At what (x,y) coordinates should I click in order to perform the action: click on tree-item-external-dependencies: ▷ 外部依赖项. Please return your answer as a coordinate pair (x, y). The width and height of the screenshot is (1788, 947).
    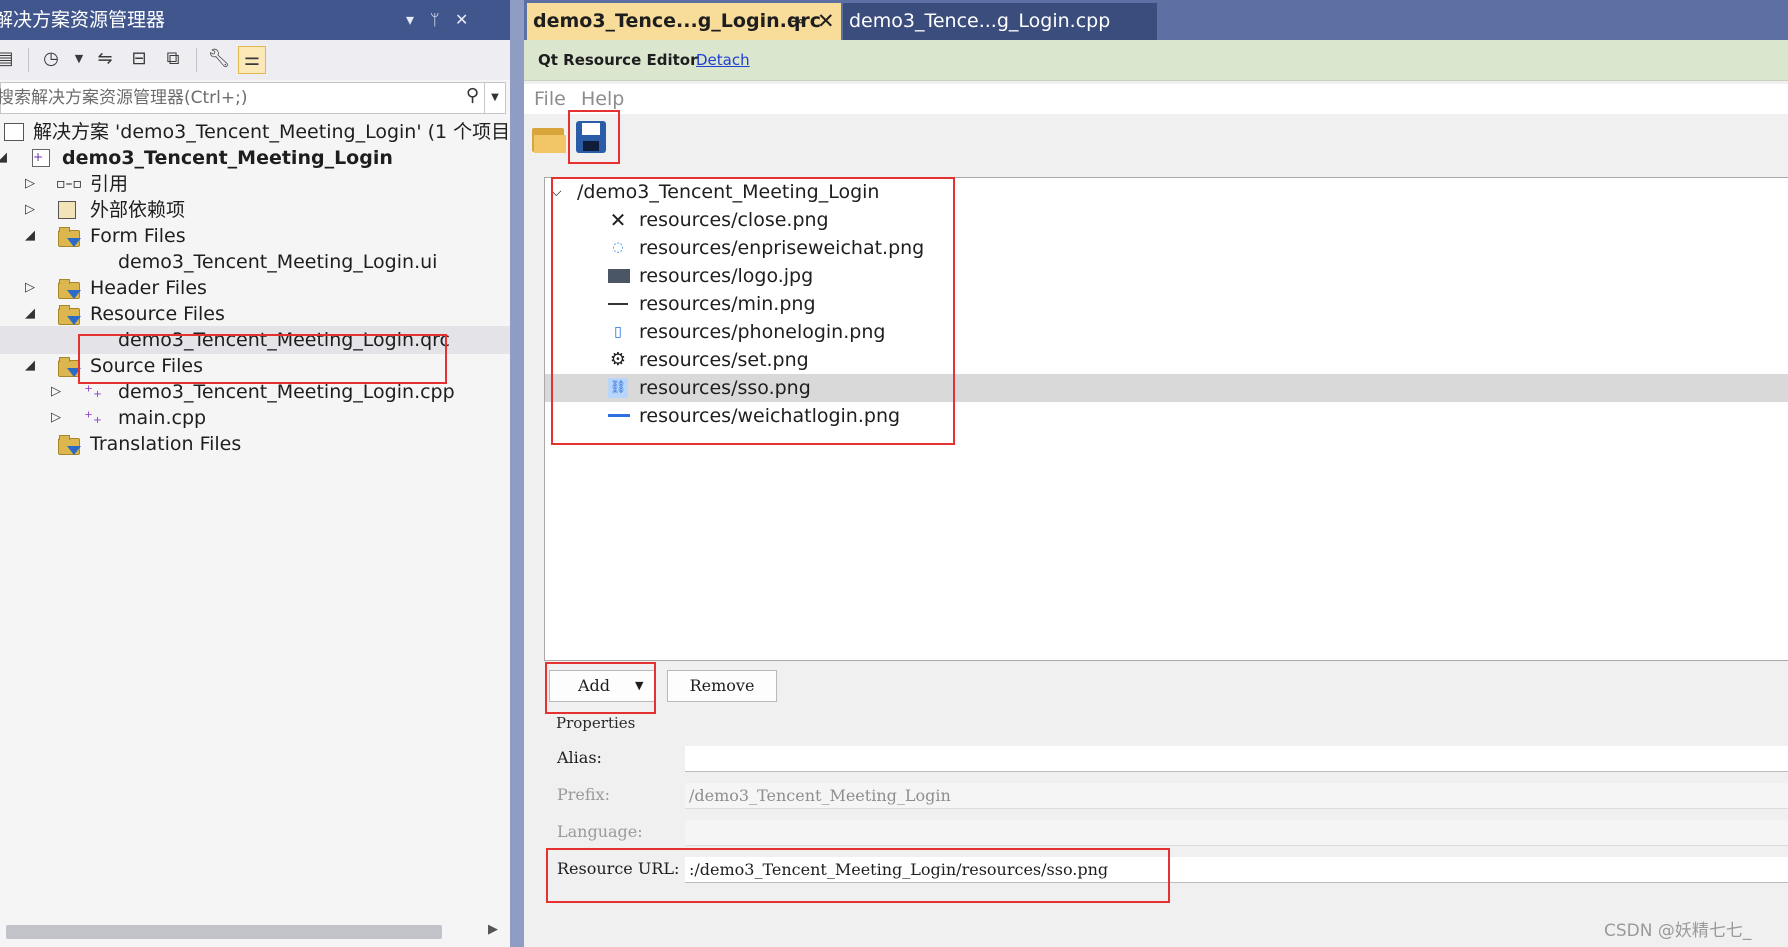
    Looking at the image, I should click on (255, 210).